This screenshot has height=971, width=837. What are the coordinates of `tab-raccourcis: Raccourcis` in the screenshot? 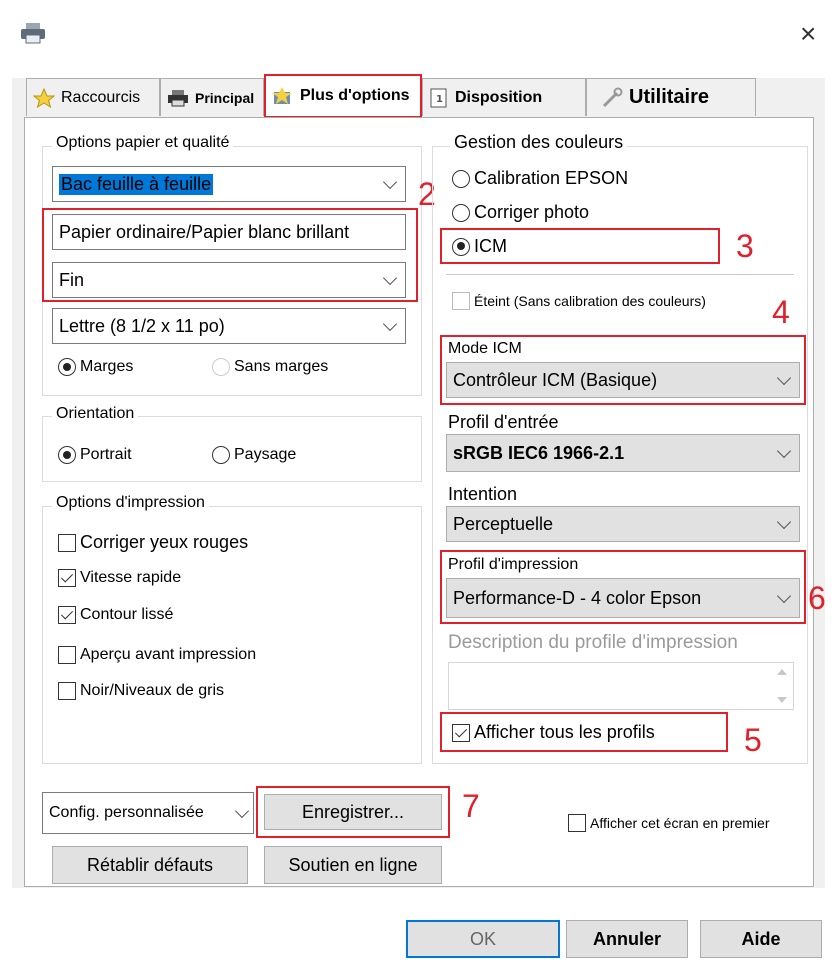 It's located at (93, 97).